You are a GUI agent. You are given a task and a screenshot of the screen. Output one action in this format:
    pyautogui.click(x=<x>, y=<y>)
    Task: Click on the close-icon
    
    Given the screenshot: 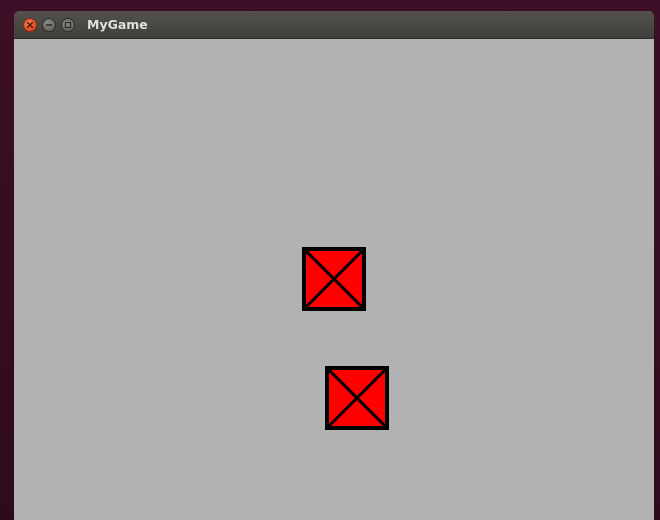 What is the action you would take?
    pyautogui.click(x=30, y=25)
    